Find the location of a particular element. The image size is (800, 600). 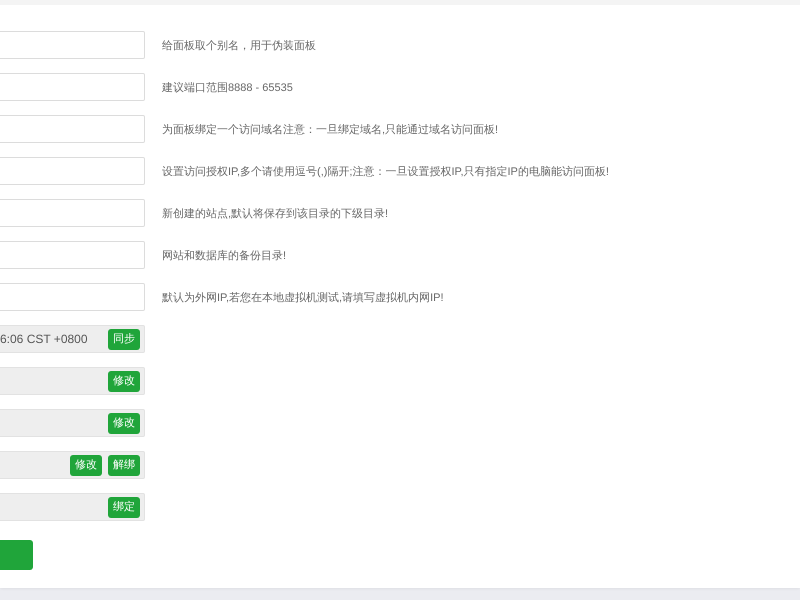

action-button: 绑定 is located at coordinates (124, 507).